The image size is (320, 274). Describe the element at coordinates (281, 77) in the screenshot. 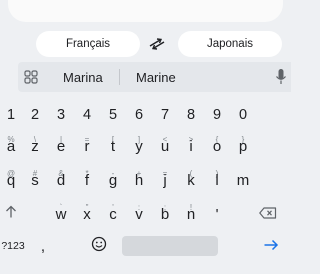

I see `mic-icon` at that location.